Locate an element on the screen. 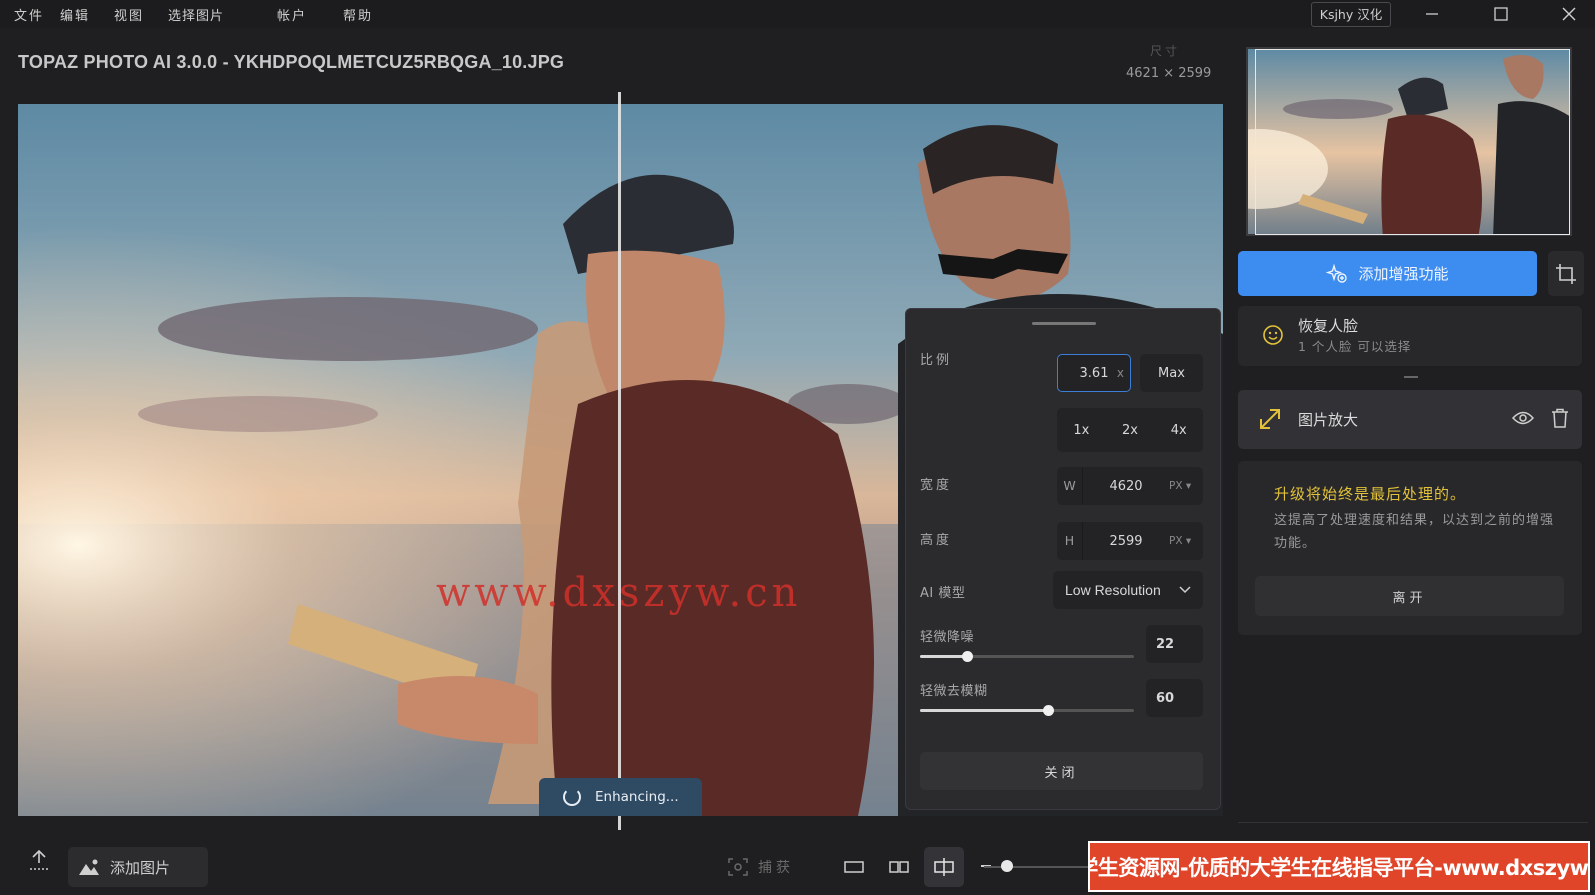 The width and height of the screenshot is (1595, 895). spinner-icon is located at coordinates (572, 797).